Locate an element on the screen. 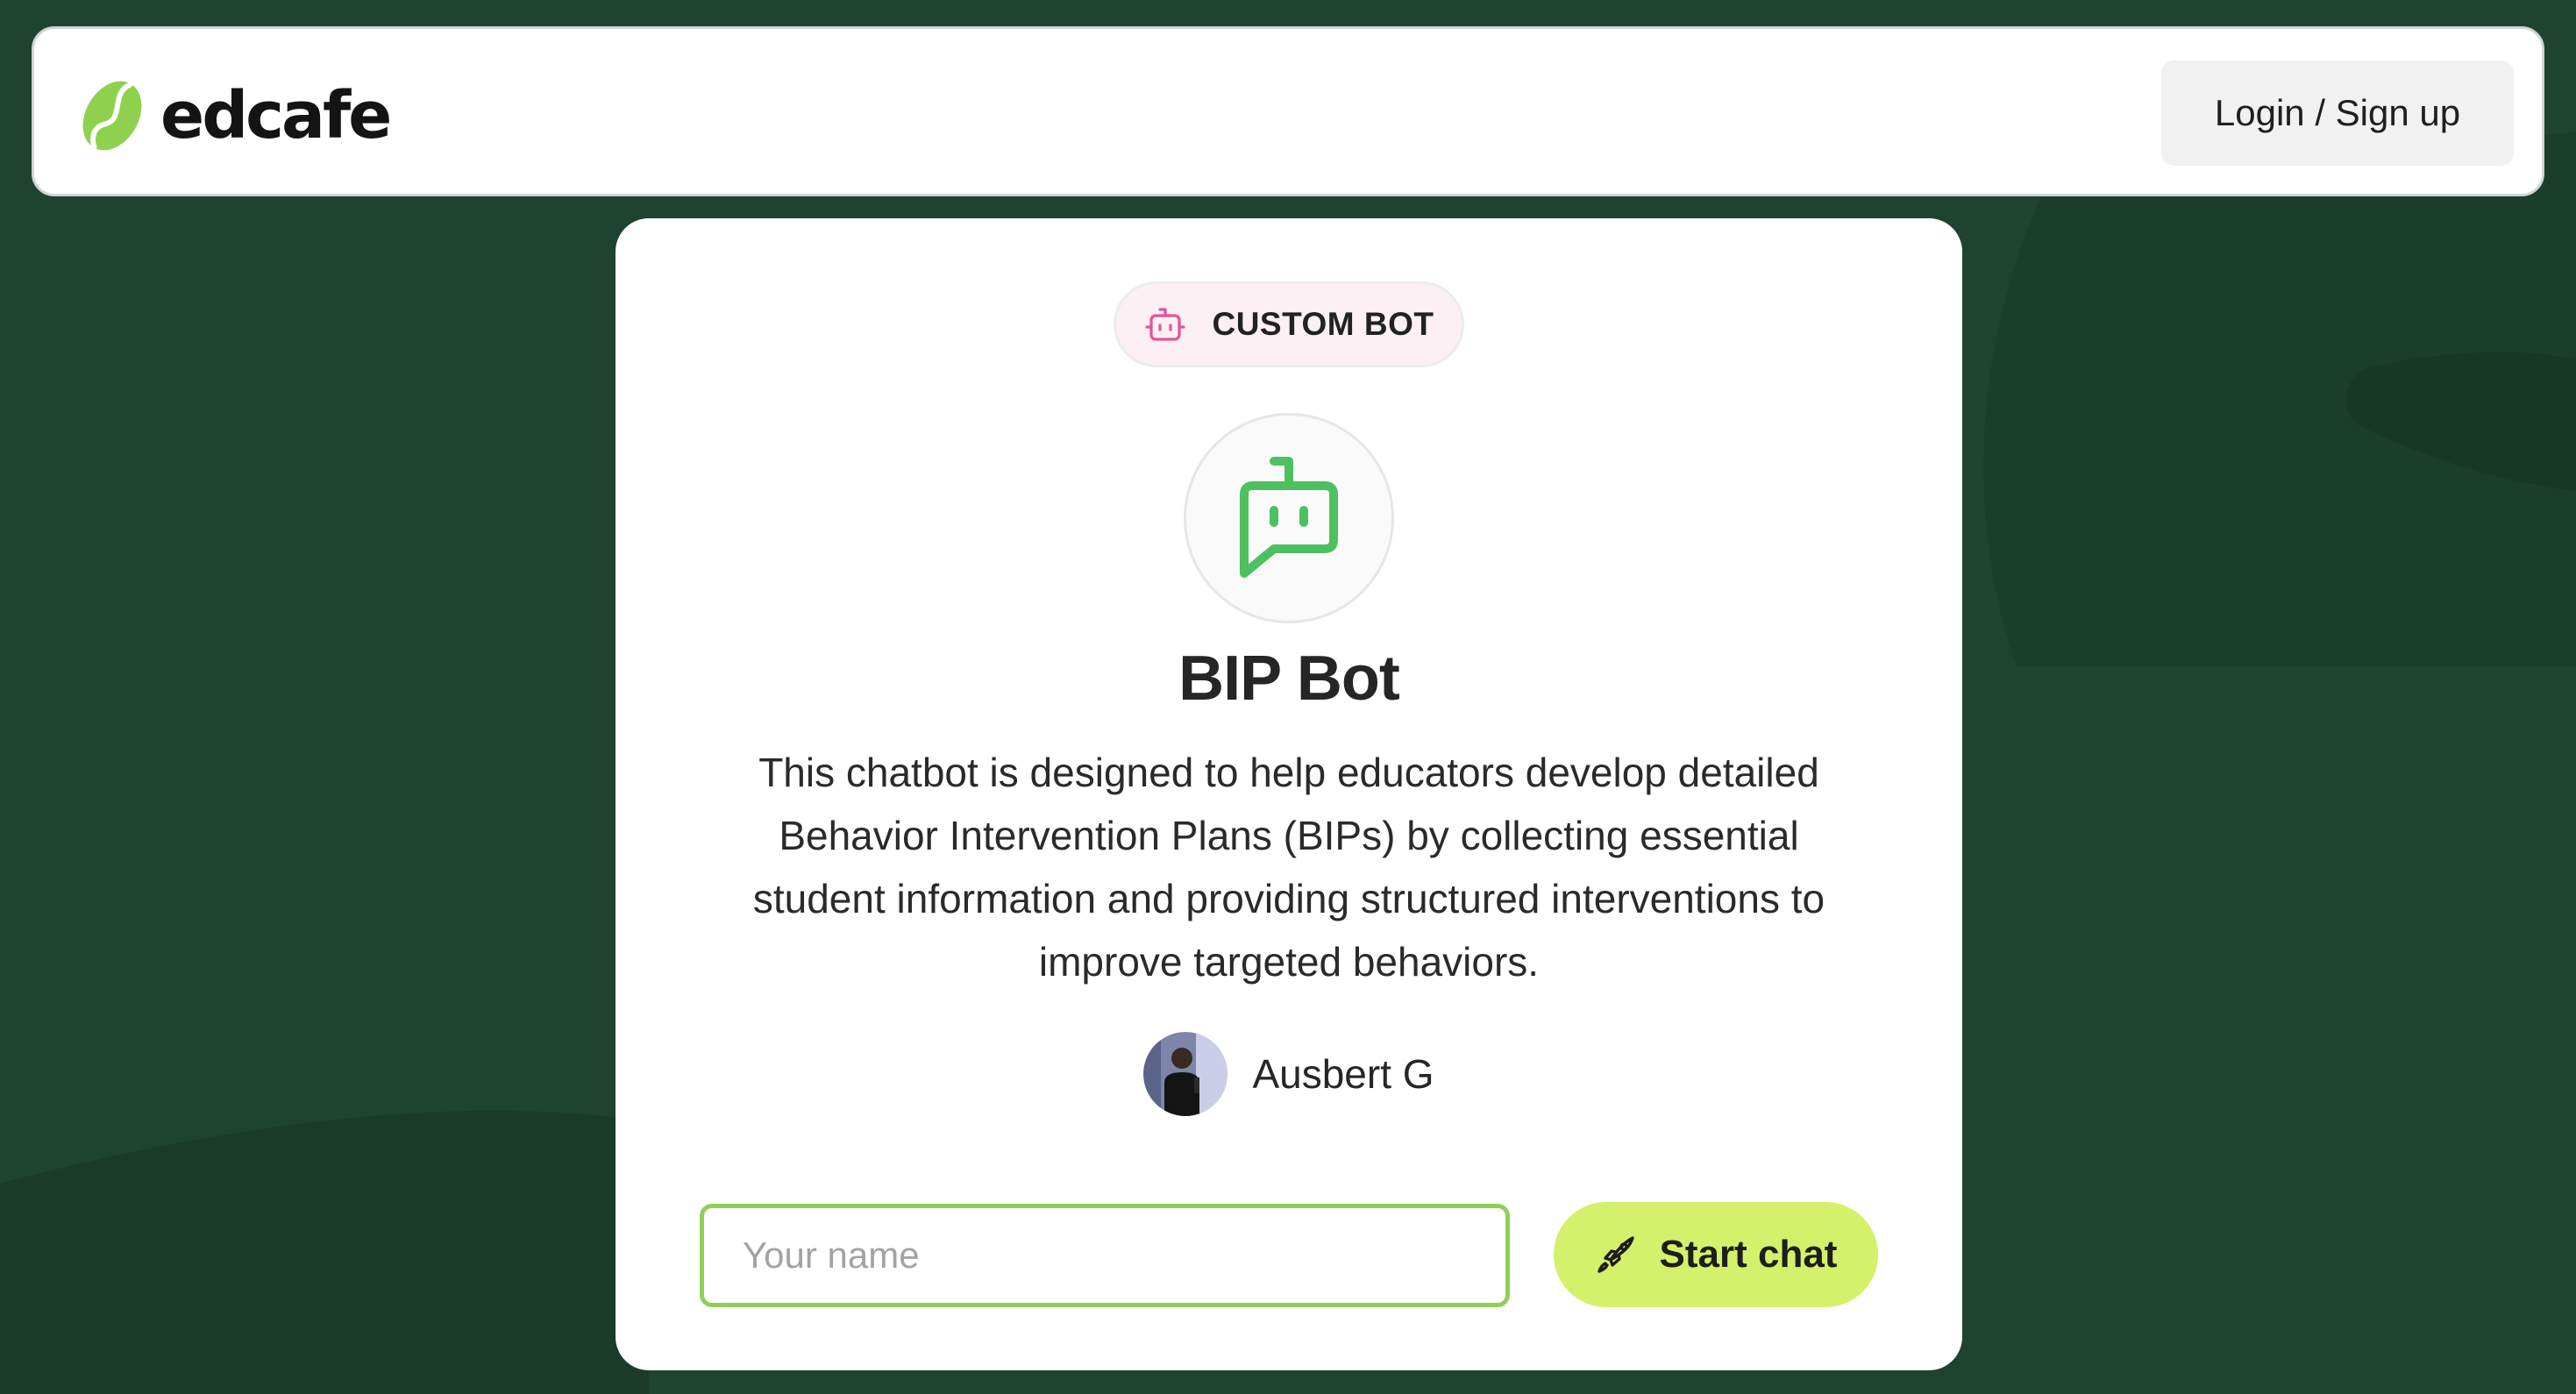 The height and width of the screenshot is (1394, 2576). badge-label: CUSTOM BOT is located at coordinates (1323, 324).